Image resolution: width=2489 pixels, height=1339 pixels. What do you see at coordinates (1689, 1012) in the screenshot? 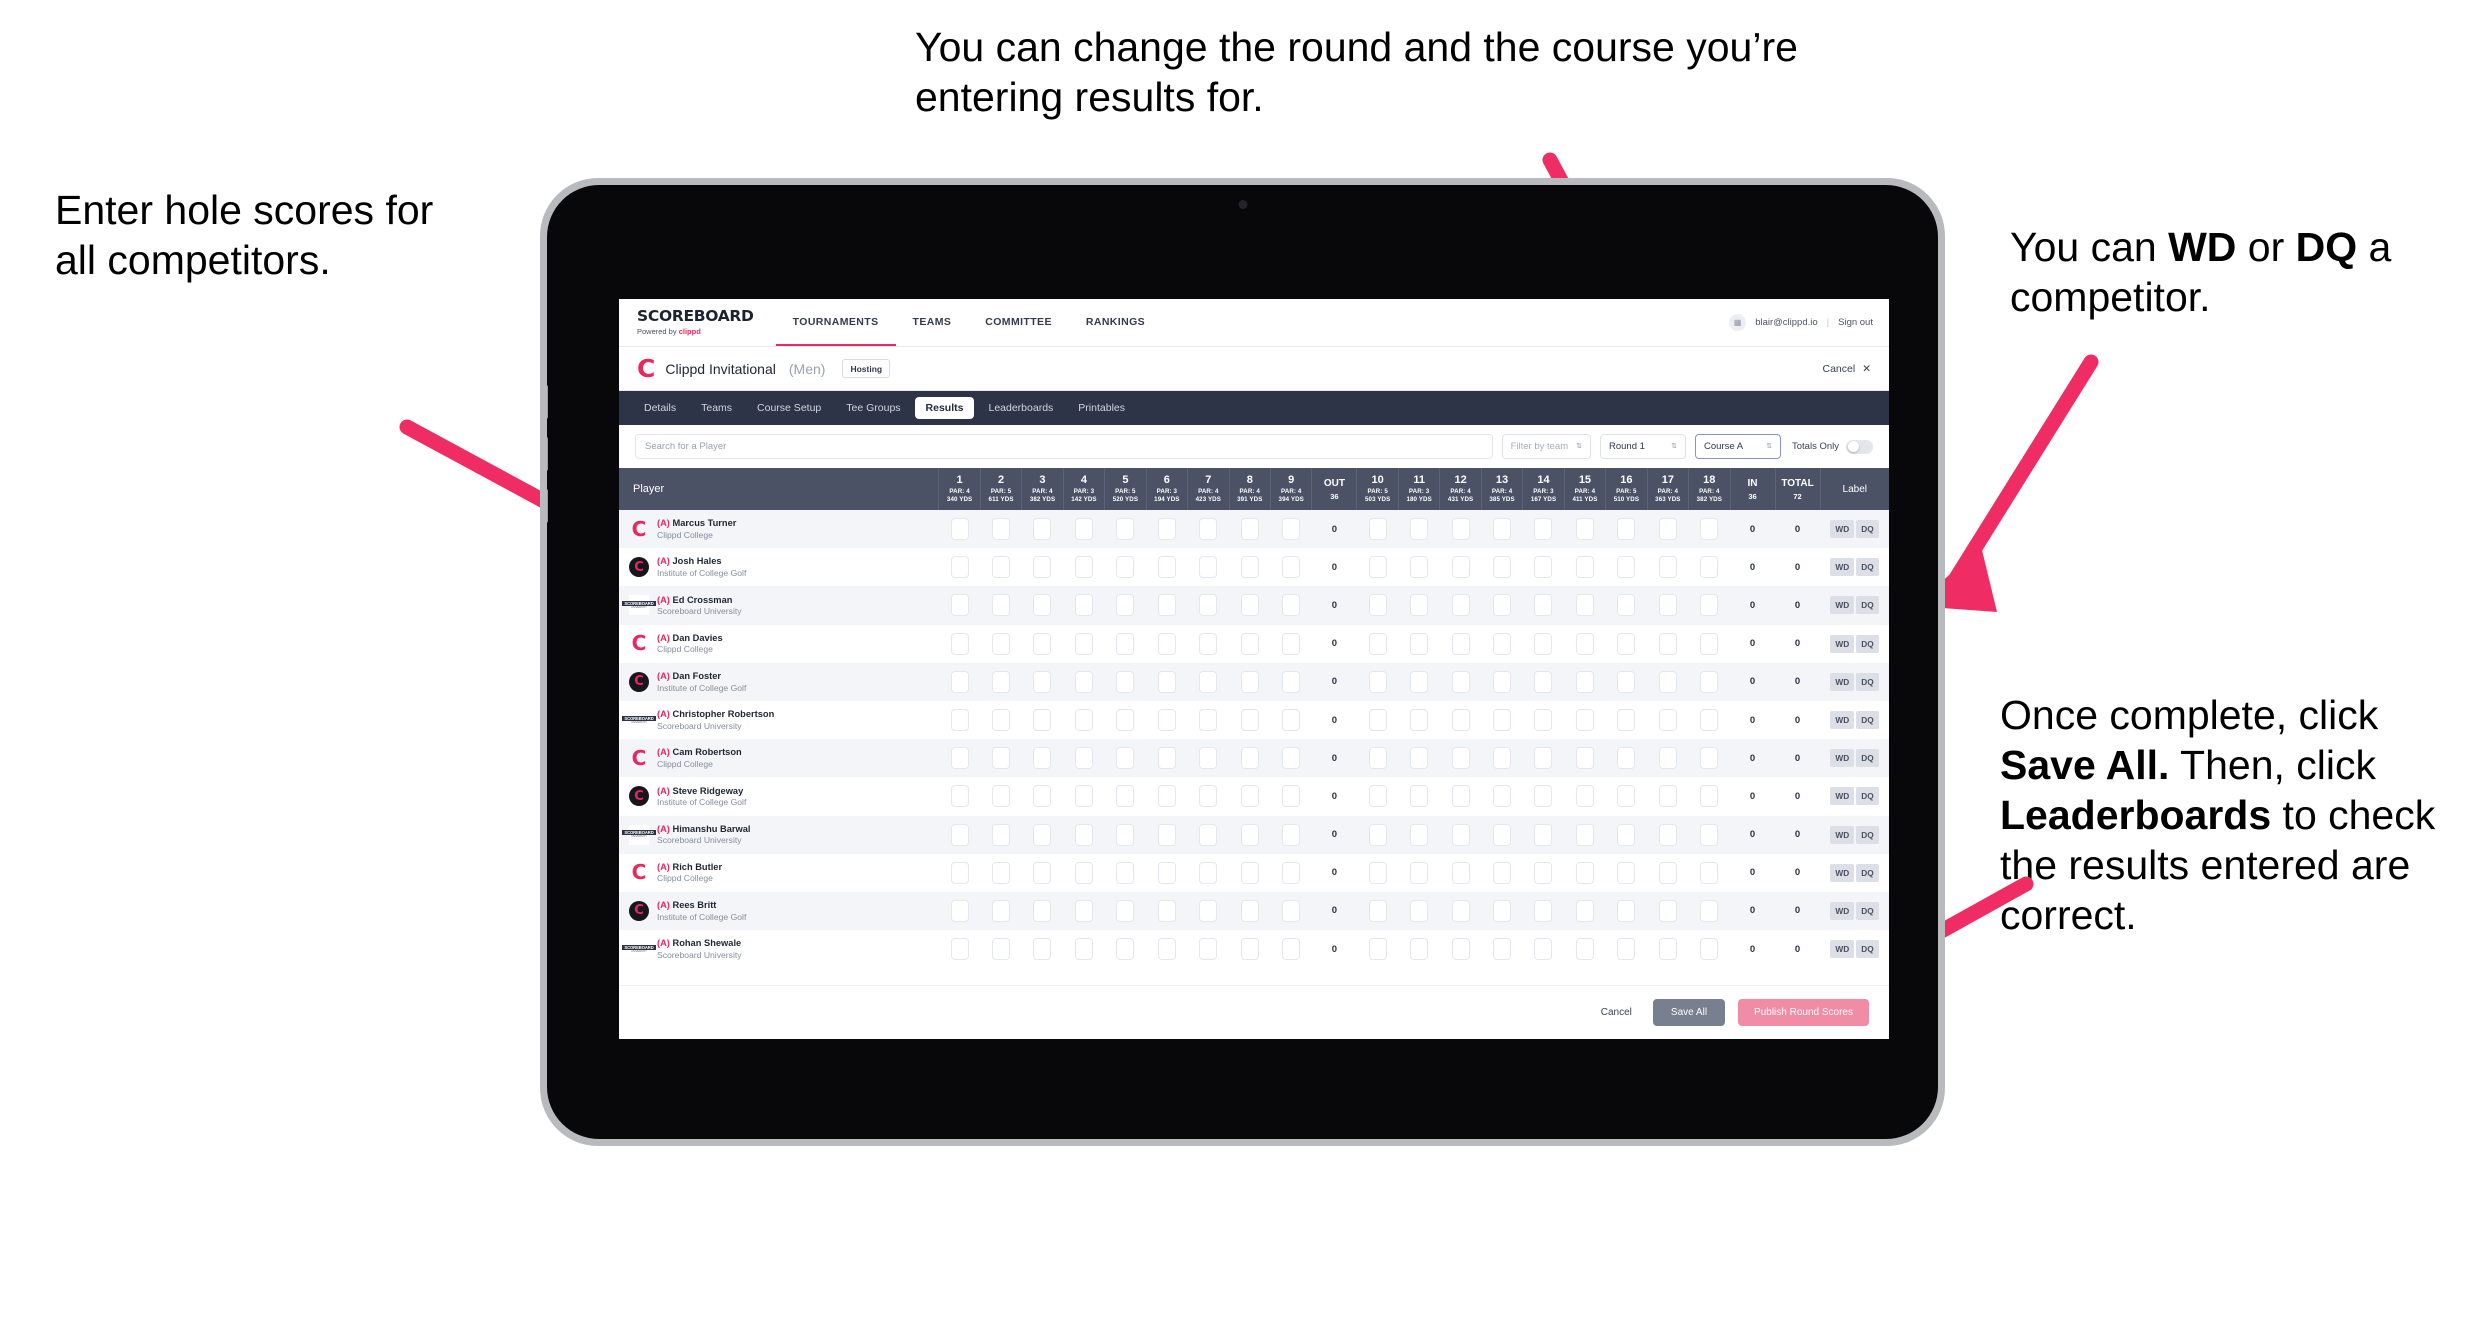
I see `save-all-button: Save All` at bounding box center [1689, 1012].